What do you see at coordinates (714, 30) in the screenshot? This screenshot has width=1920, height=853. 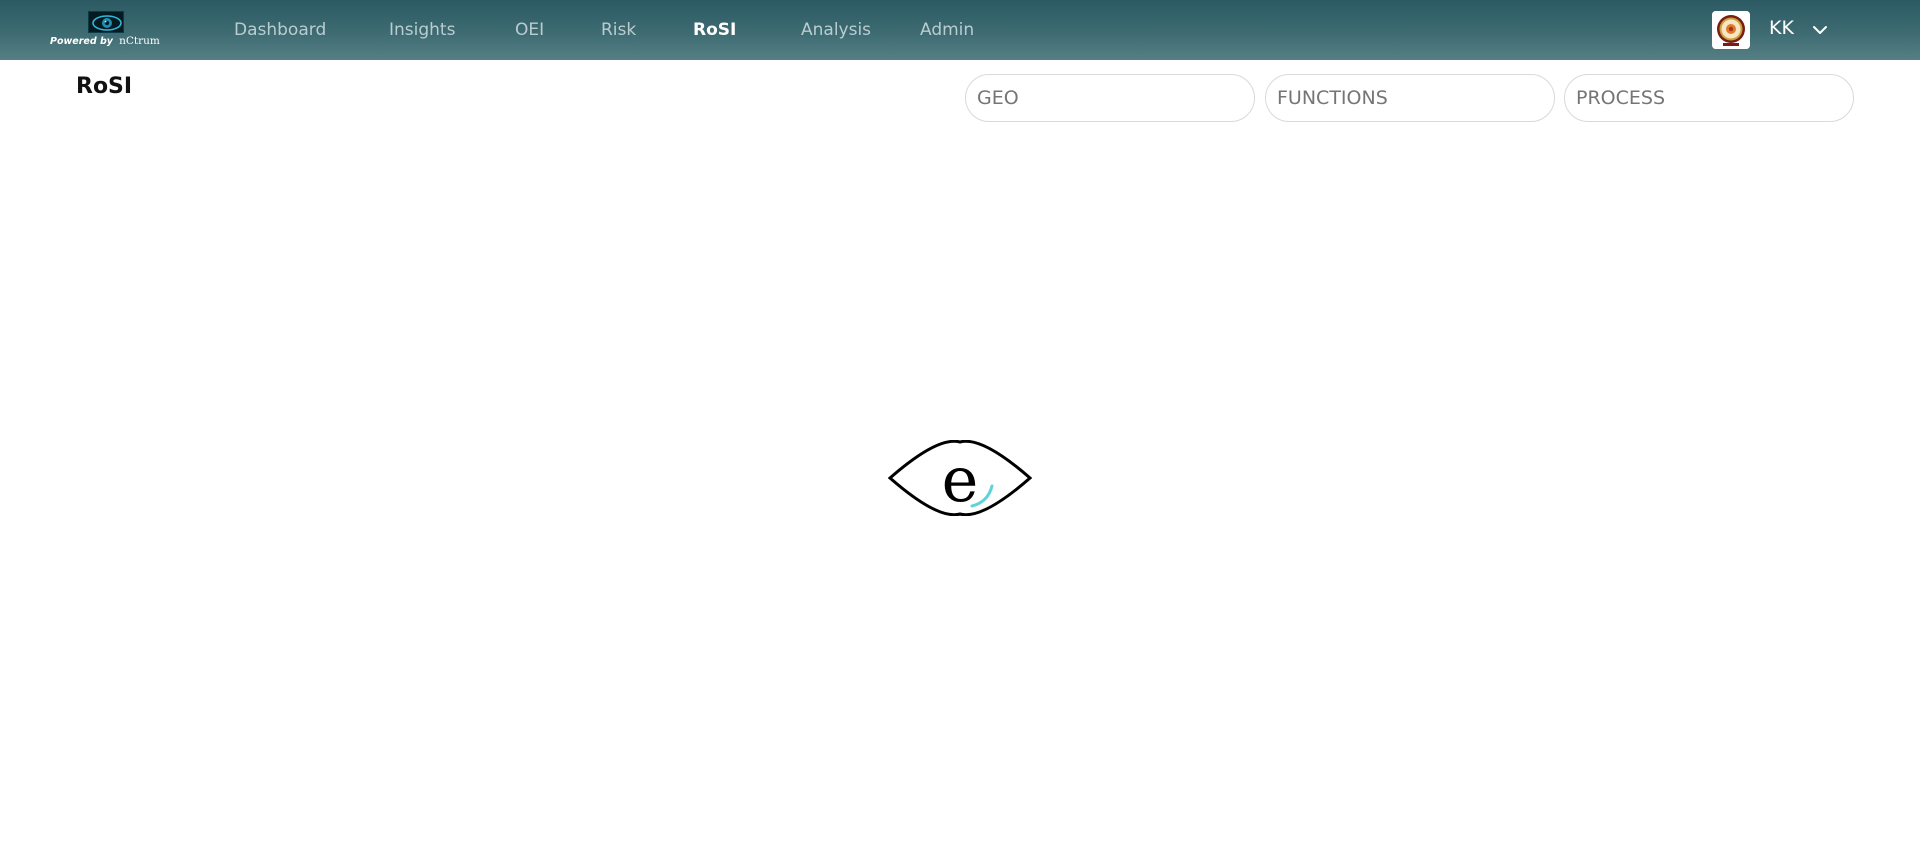 I see `nav-item-rosi: RoSI` at bounding box center [714, 30].